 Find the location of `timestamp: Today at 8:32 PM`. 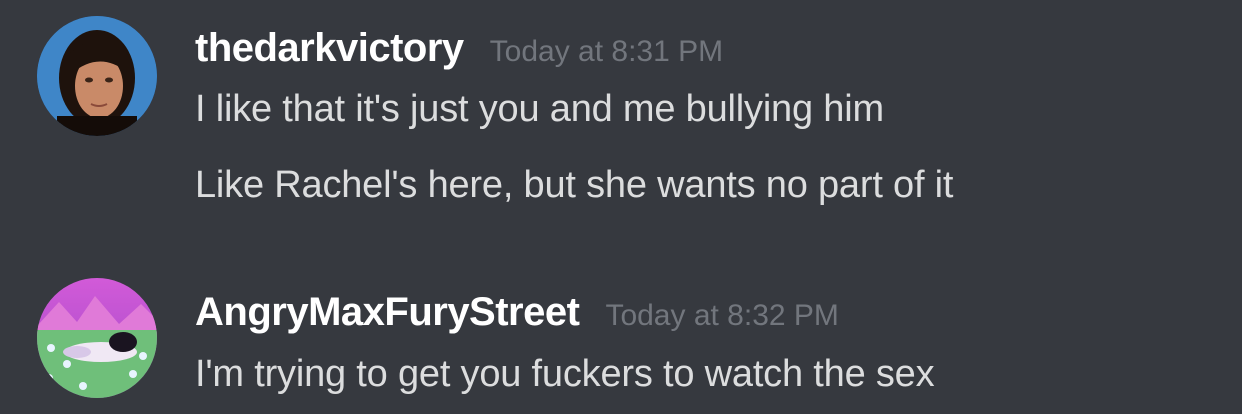

timestamp: Today at 8:32 PM is located at coordinates (722, 315).